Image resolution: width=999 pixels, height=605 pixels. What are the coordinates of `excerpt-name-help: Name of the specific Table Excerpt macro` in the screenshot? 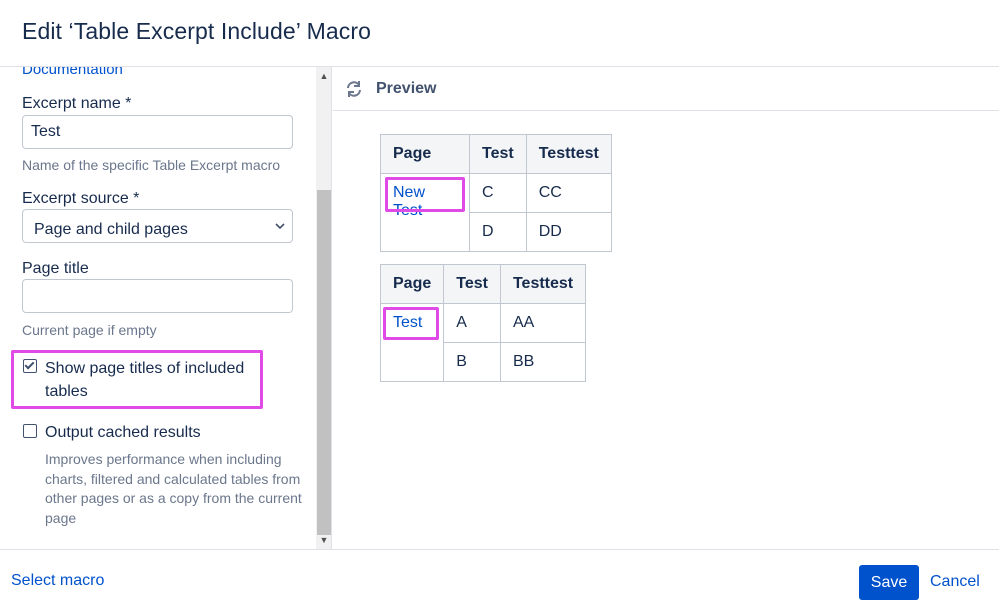 It's located at (151, 165).